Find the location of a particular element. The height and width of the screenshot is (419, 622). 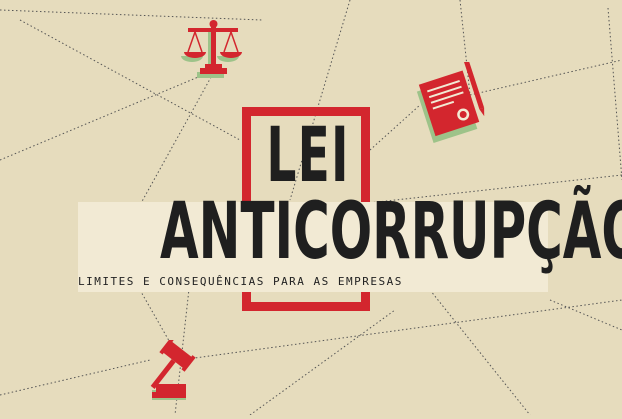

subtitle: LIMITES E CONSEQUÊNCIAS PARA AS EMPRESAS is located at coordinates (240, 281).